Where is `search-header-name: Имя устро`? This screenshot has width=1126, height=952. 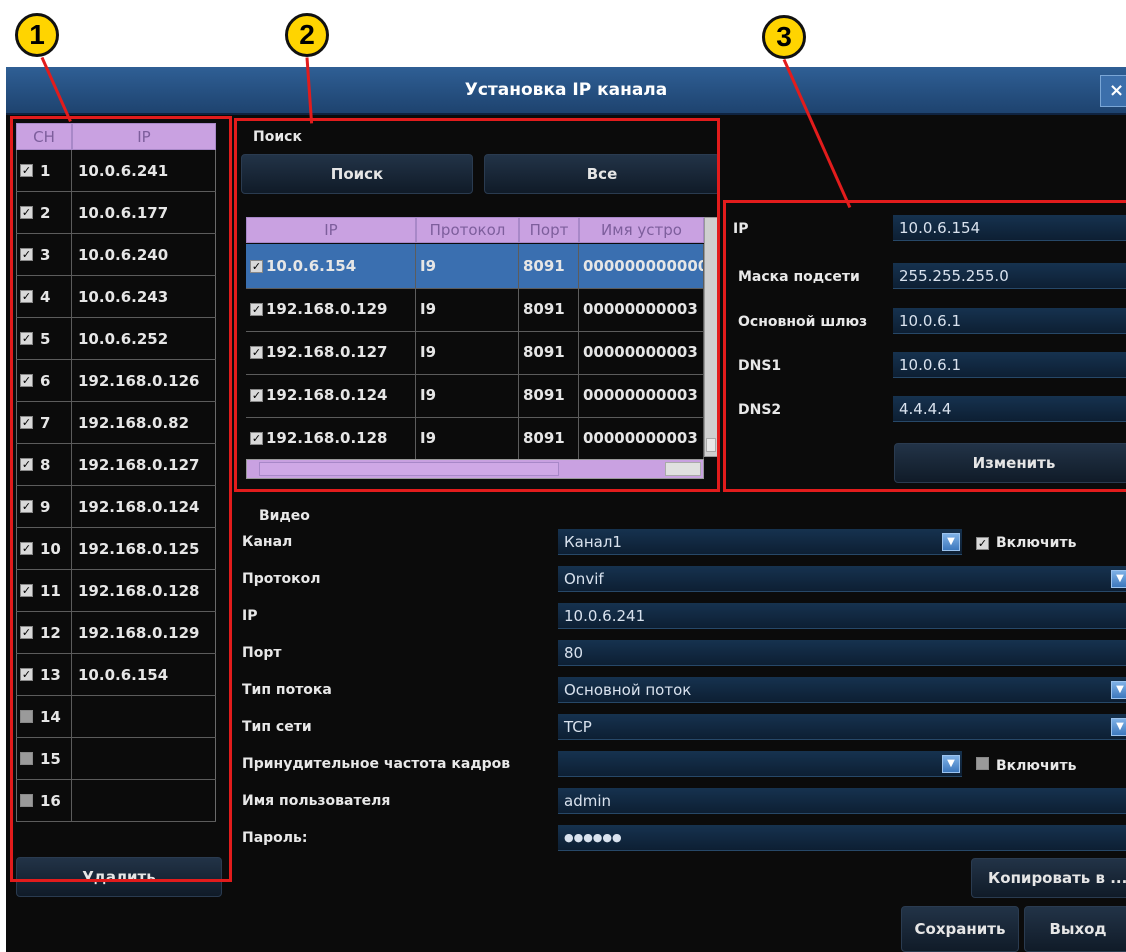 search-header-name: Имя устро is located at coordinates (641, 230).